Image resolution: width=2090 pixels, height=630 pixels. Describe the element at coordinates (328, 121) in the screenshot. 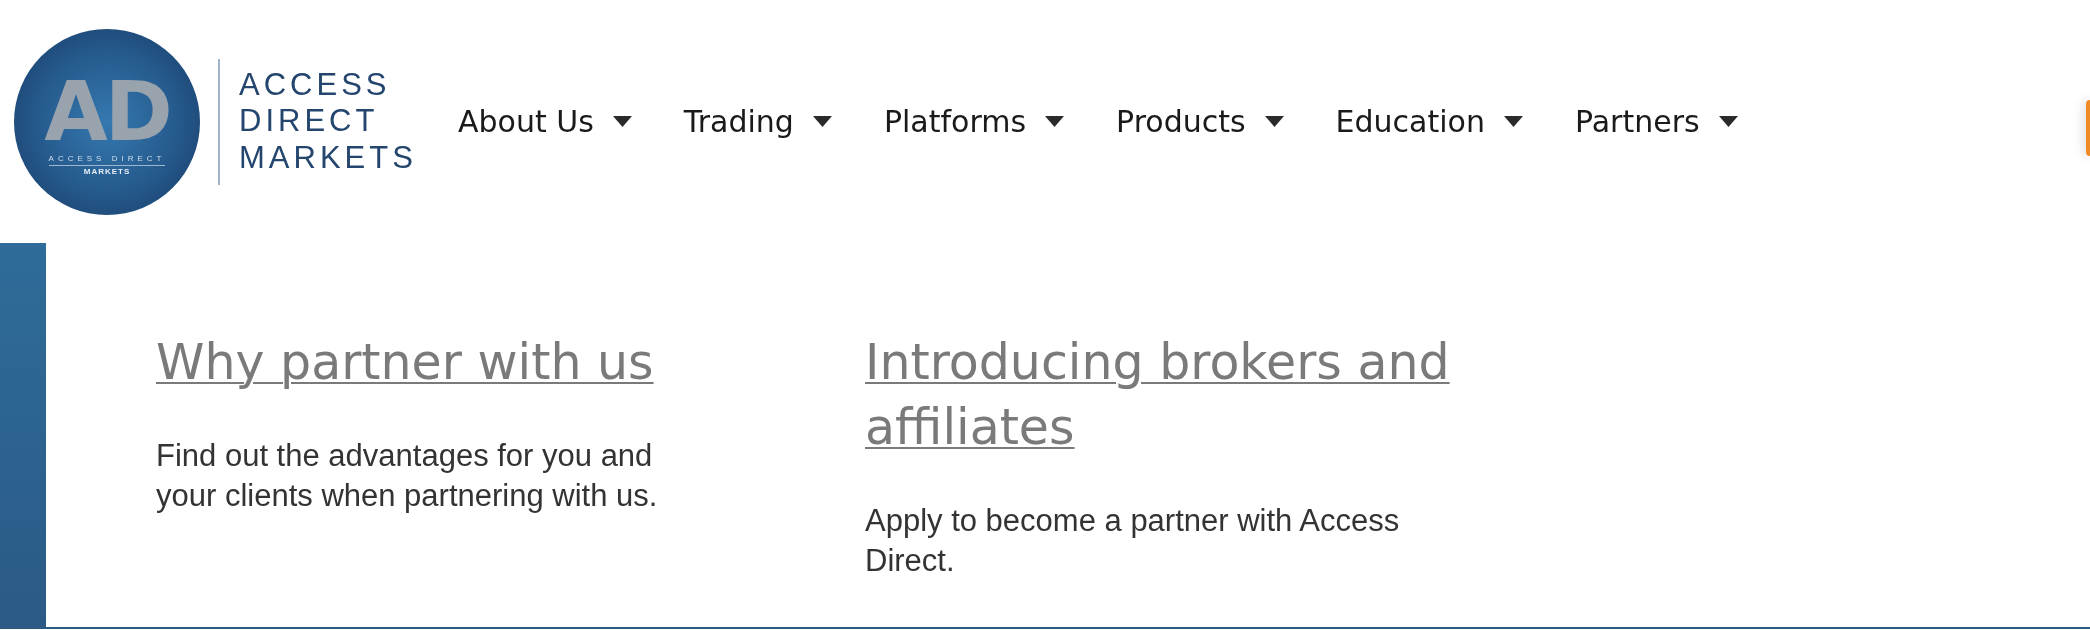

I see `logo-wordmark: ACCESS DIRECT MARKETS` at that location.